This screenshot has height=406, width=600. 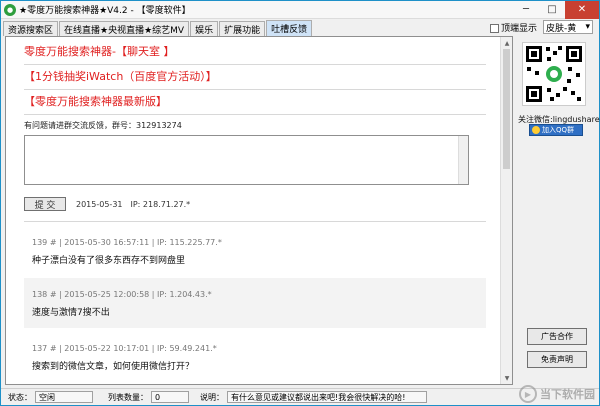 I want to click on qq-group-text: 有问题请进群交流反馈，群号：312913274, so click(x=103, y=125).